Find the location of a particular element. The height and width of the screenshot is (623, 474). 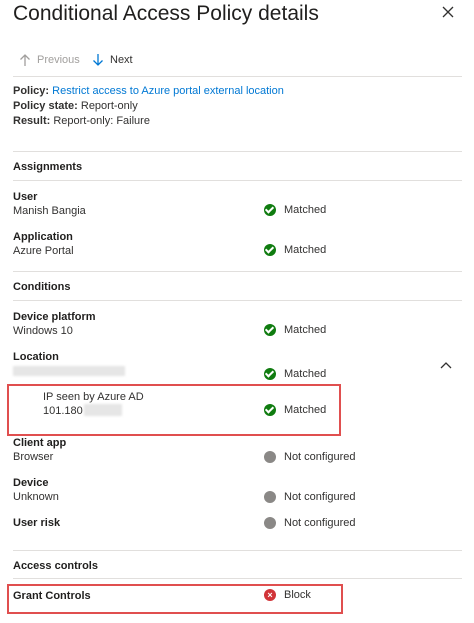

policy-label: Policy: is located at coordinates (31, 91).